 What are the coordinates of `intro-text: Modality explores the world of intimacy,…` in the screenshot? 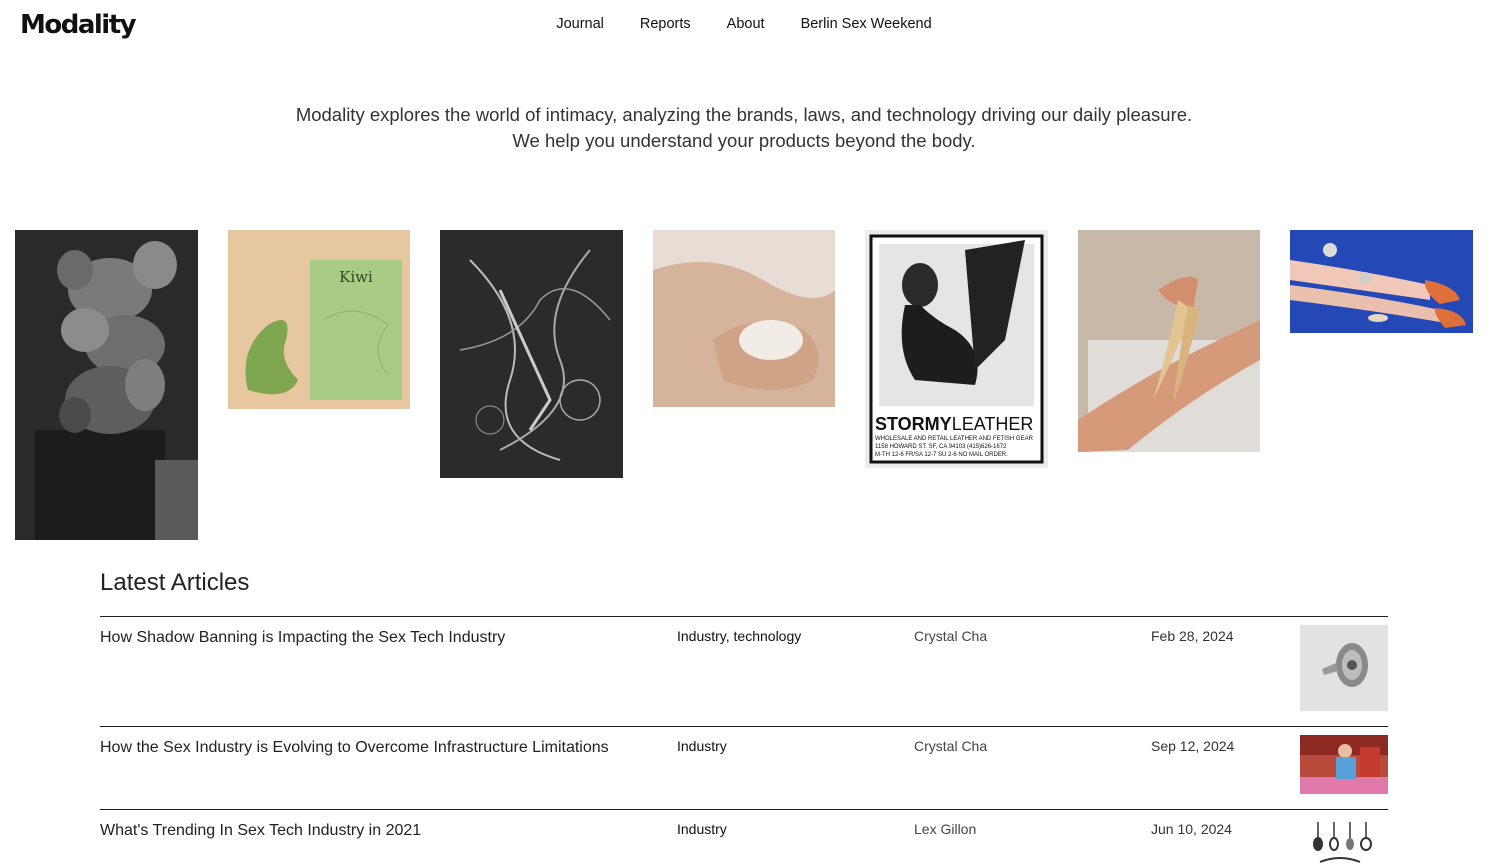 It's located at (744, 128).